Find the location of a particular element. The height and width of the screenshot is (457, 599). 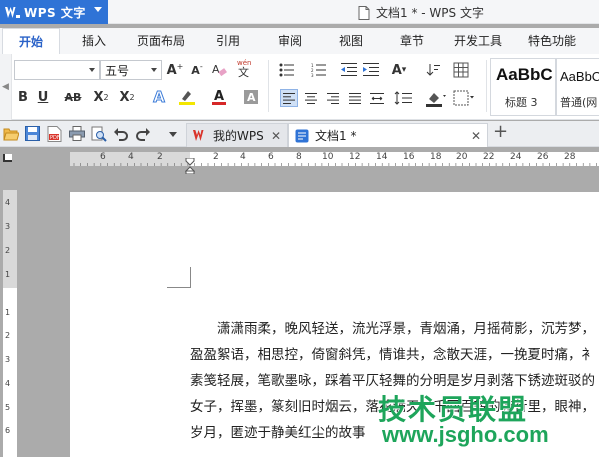

new-tab-plus-icon: + is located at coordinates (500, 131).